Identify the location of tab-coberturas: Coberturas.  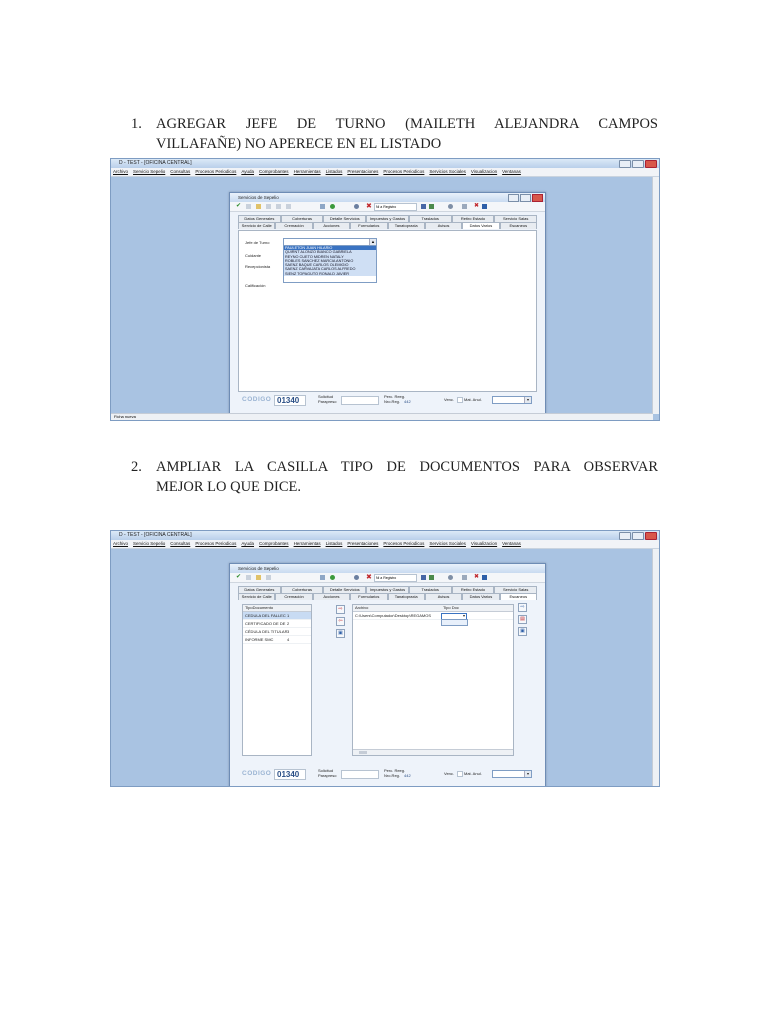
(302, 589).